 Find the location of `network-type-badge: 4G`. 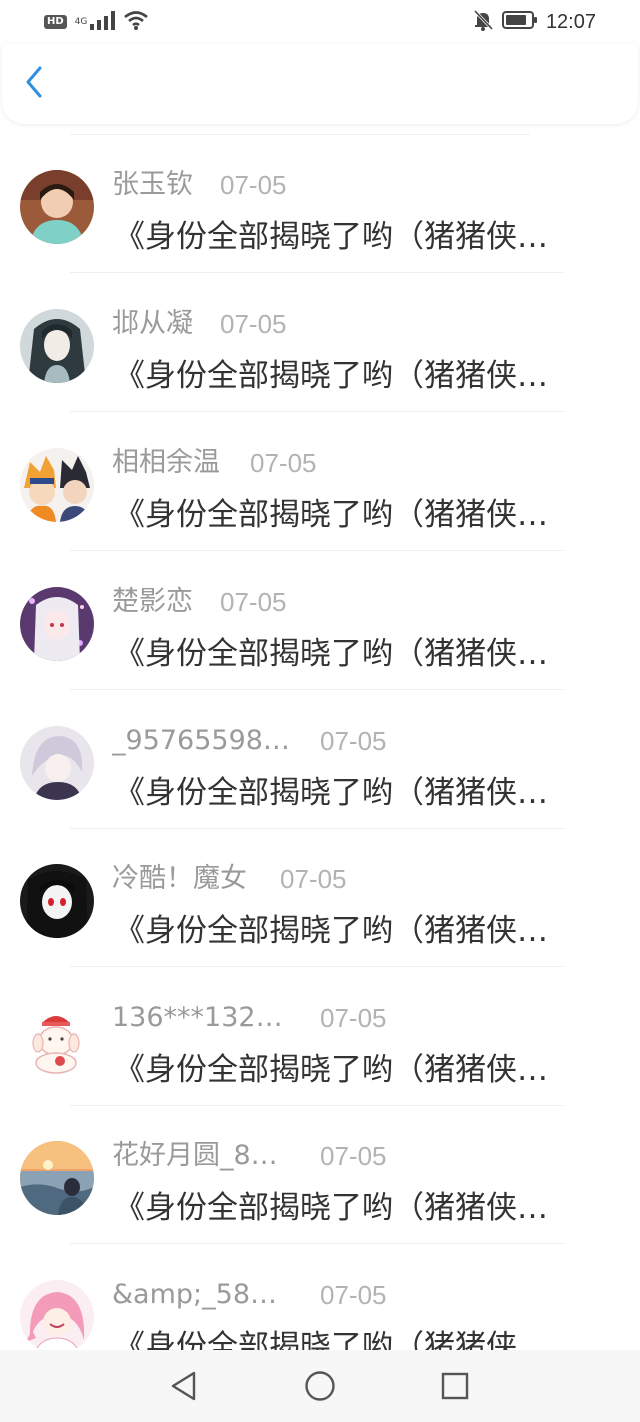

network-type-badge: 4G is located at coordinates (81, 22).